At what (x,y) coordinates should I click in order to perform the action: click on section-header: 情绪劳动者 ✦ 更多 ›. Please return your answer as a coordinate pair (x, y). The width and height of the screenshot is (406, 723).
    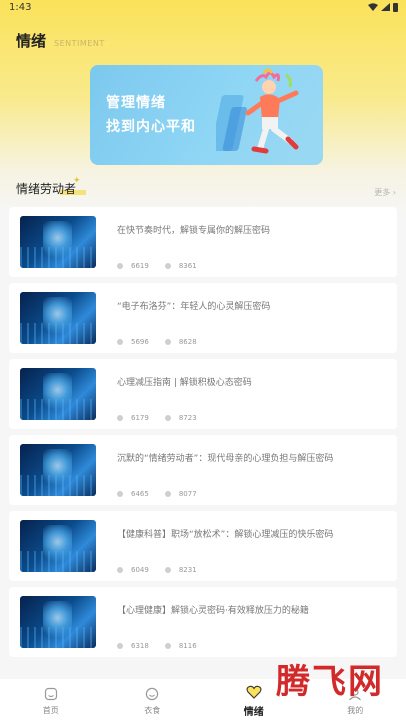
    Looking at the image, I should click on (208, 187).